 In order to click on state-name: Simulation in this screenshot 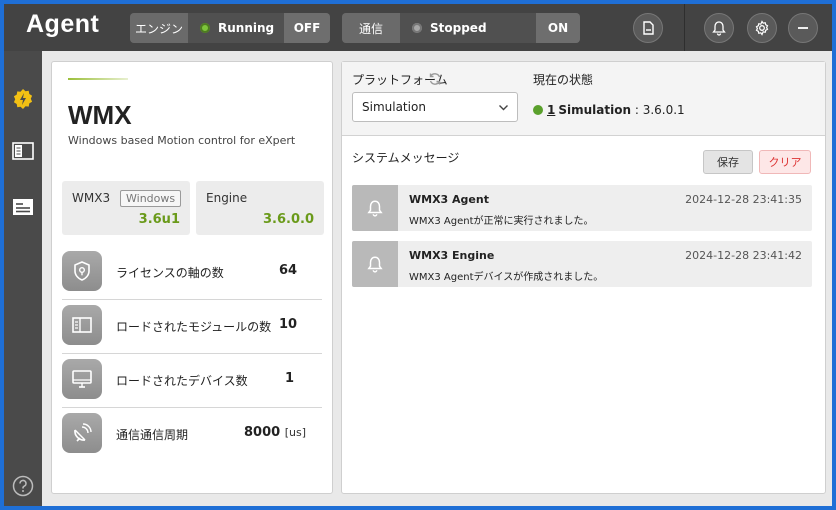, I will do `click(595, 110)`.